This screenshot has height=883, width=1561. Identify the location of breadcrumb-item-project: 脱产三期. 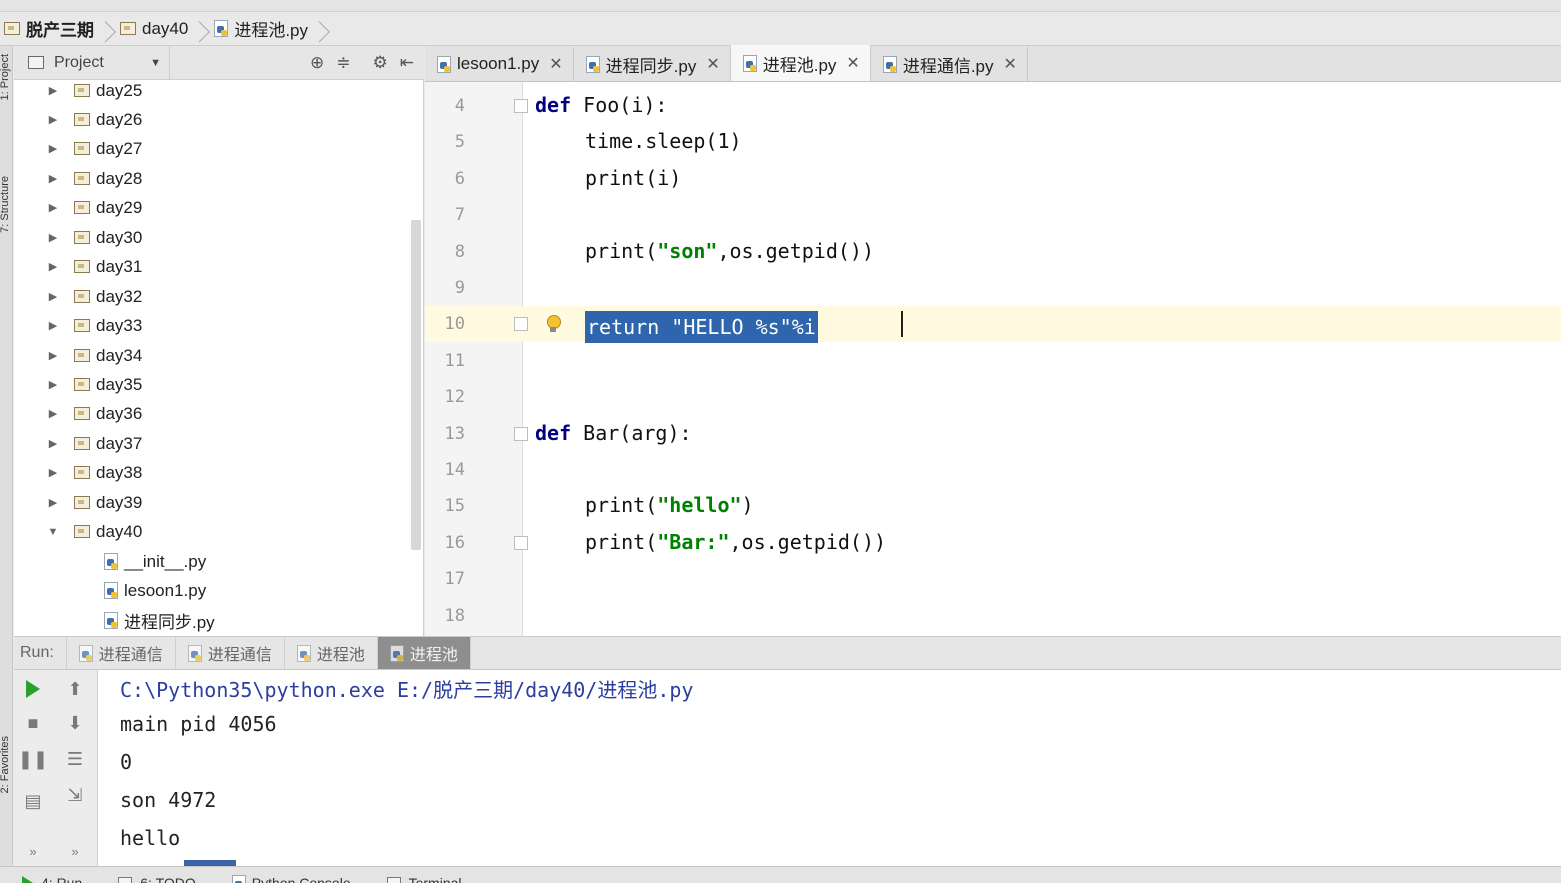
(58, 29).